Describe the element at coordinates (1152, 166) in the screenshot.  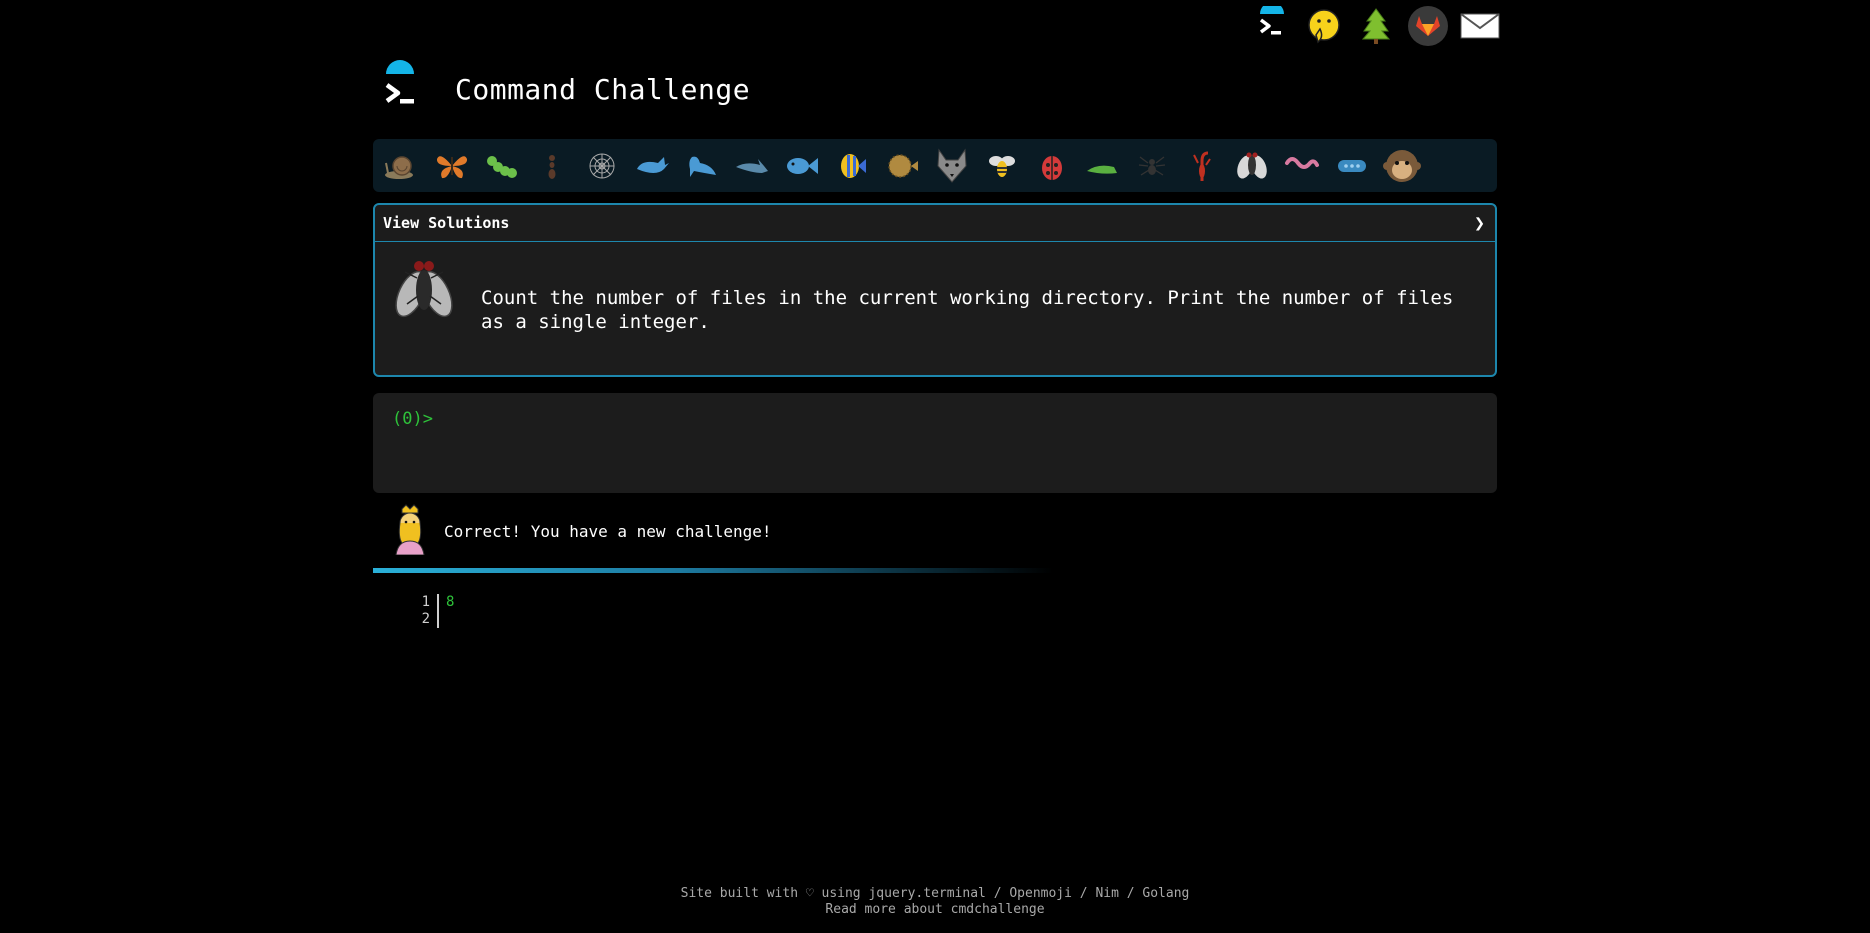
I see `level-spider-icon` at that location.